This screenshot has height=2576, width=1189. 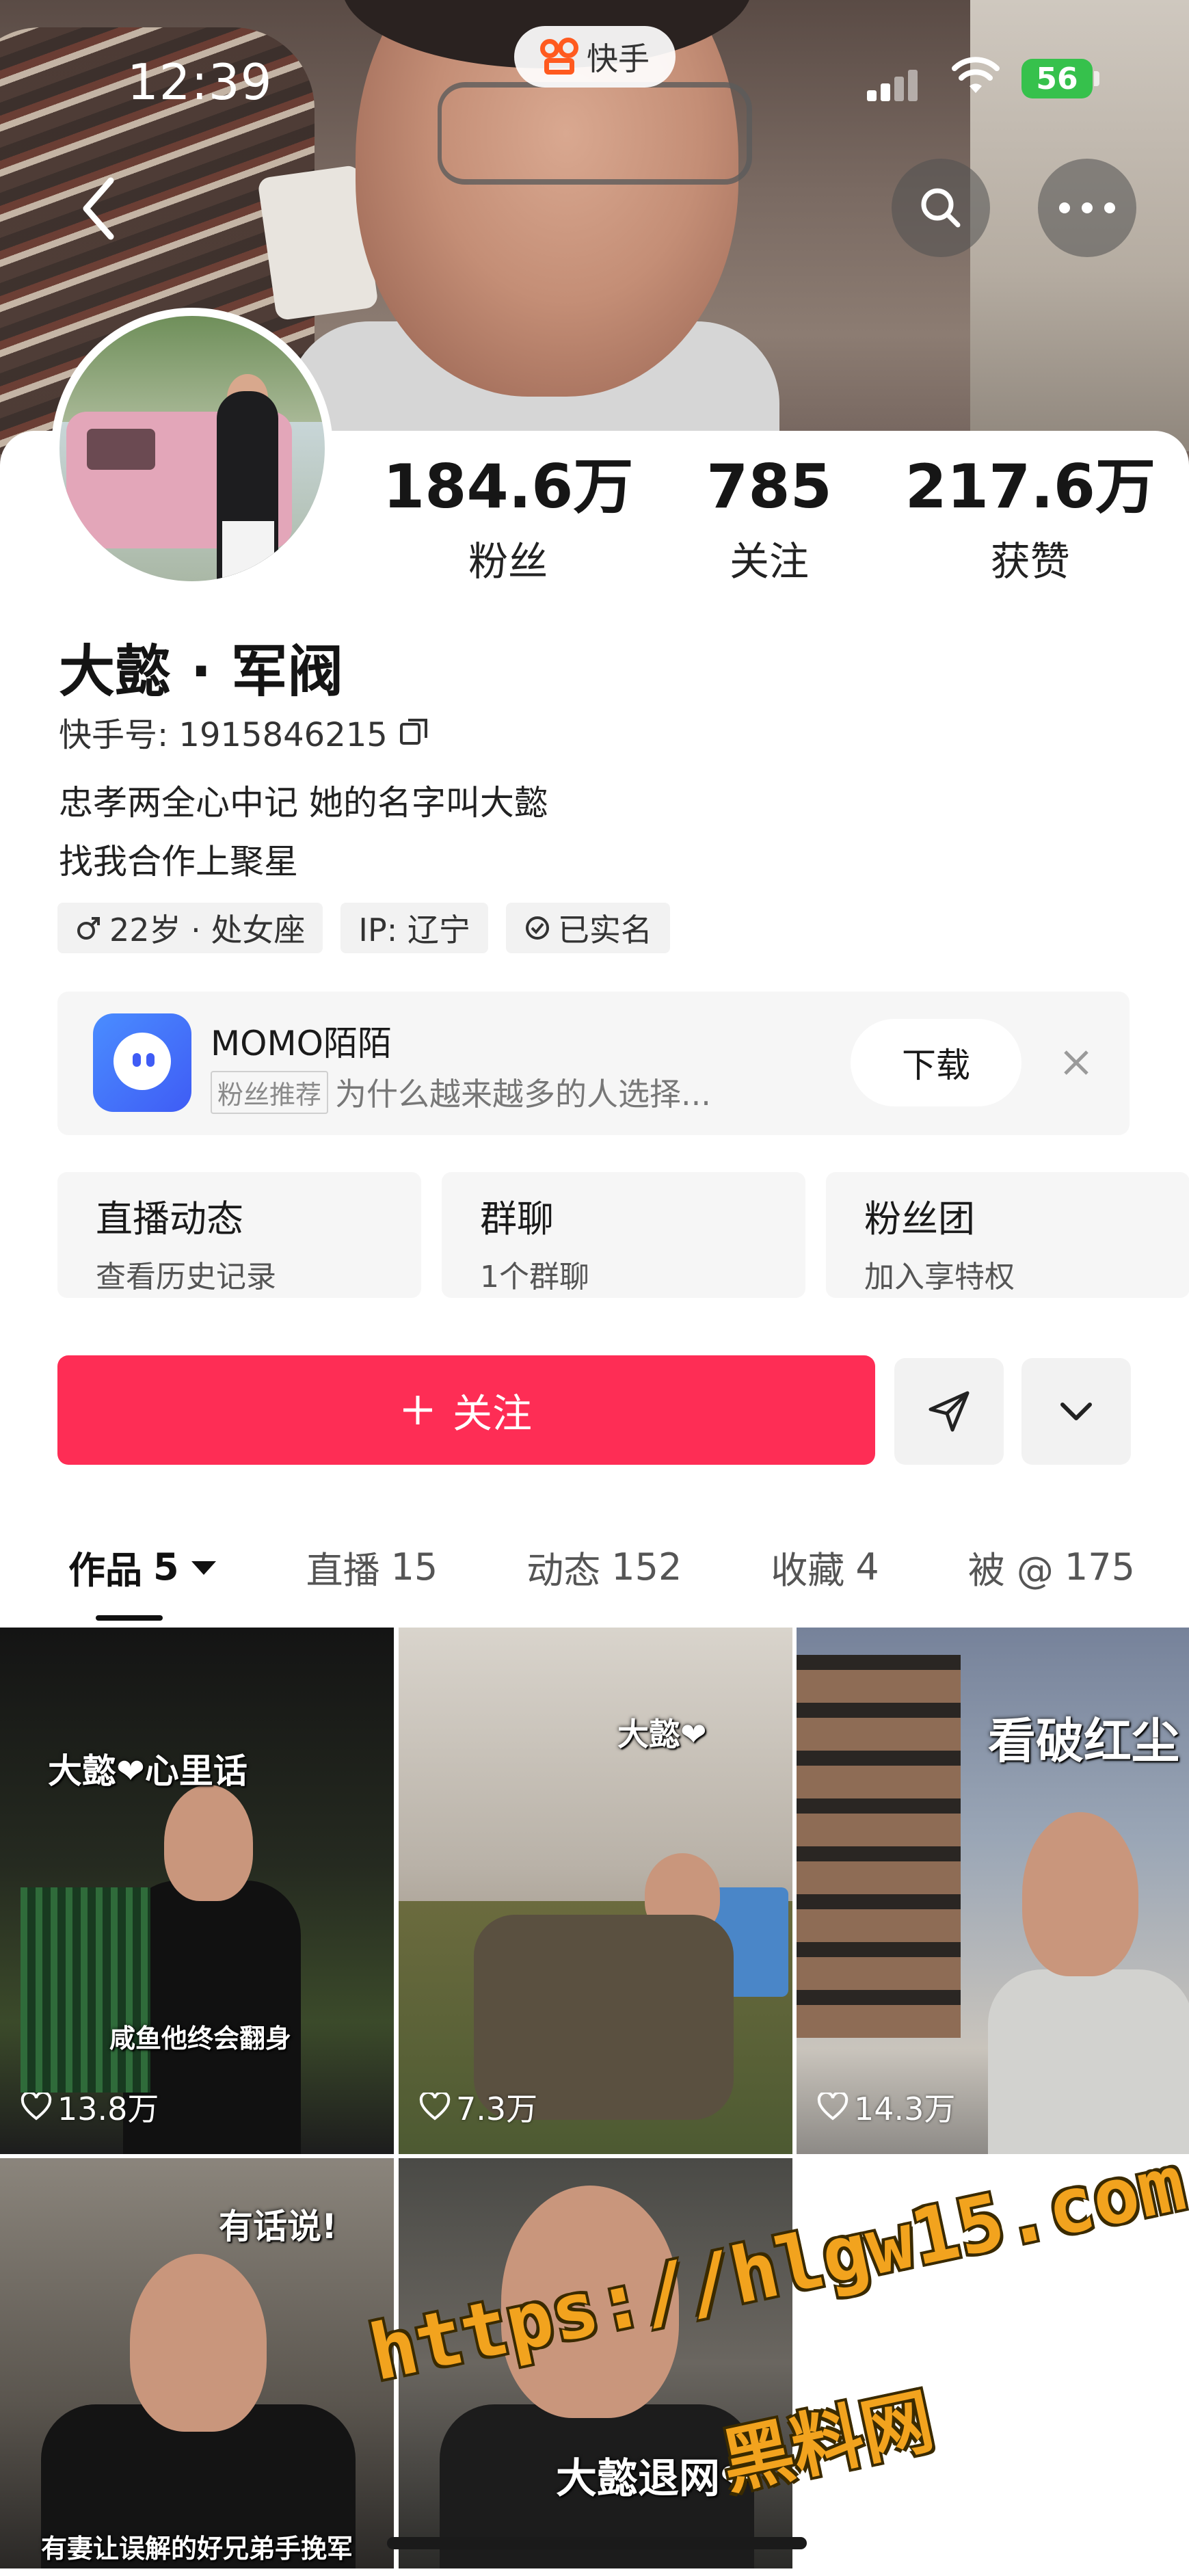 I want to click on content-tabs: 作品 5 直播 15 动态 152 收藏 4 被 @ 175, so click(x=601, y=1567).